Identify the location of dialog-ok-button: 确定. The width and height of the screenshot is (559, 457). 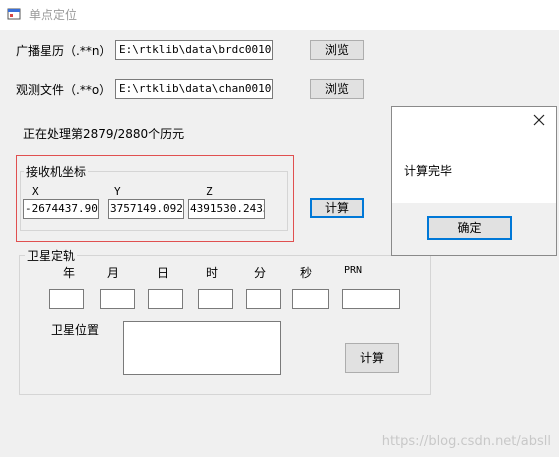
(469, 228).